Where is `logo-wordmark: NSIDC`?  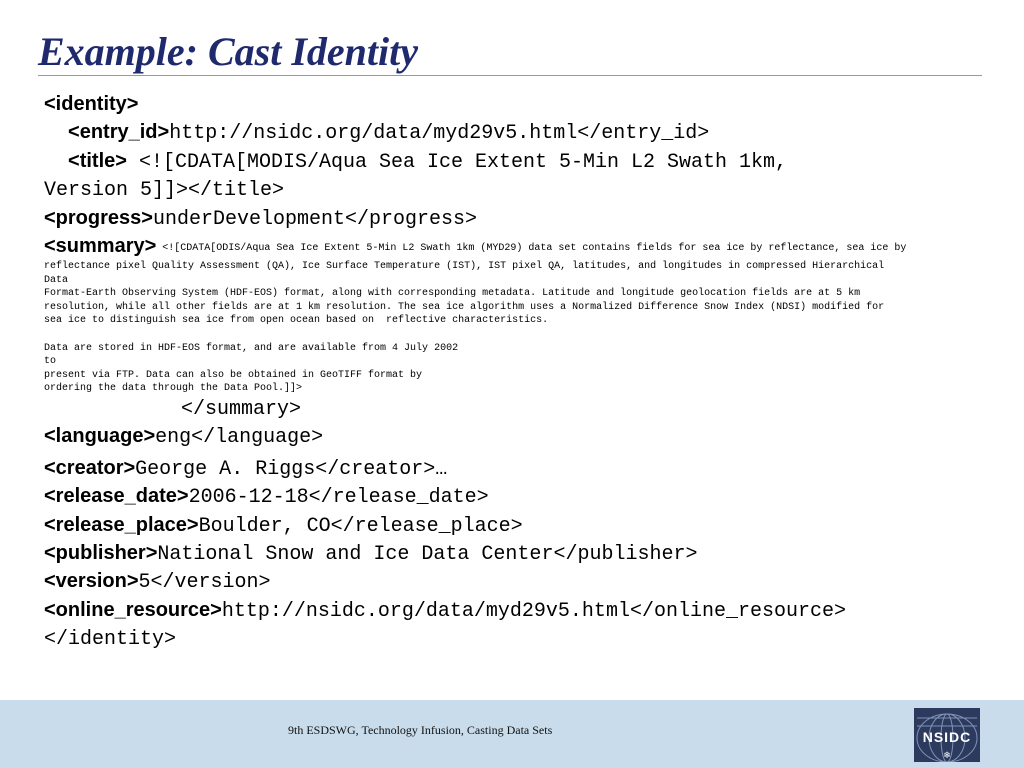
logo-wordmark: NSIDC is located at coordinates (947, 737).